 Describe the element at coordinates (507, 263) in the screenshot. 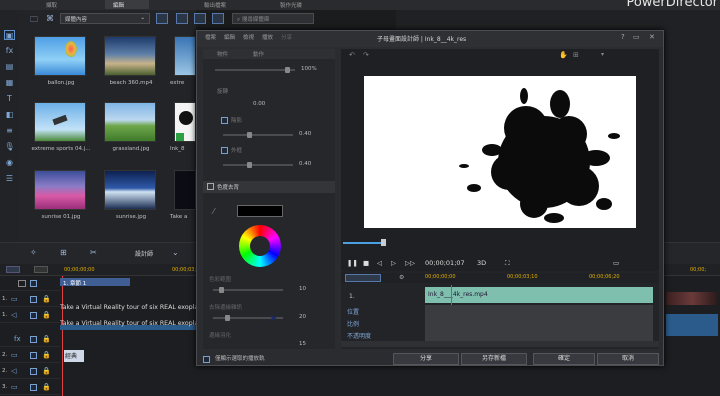

I see `fullscreen-icon: ⛶` at that location.